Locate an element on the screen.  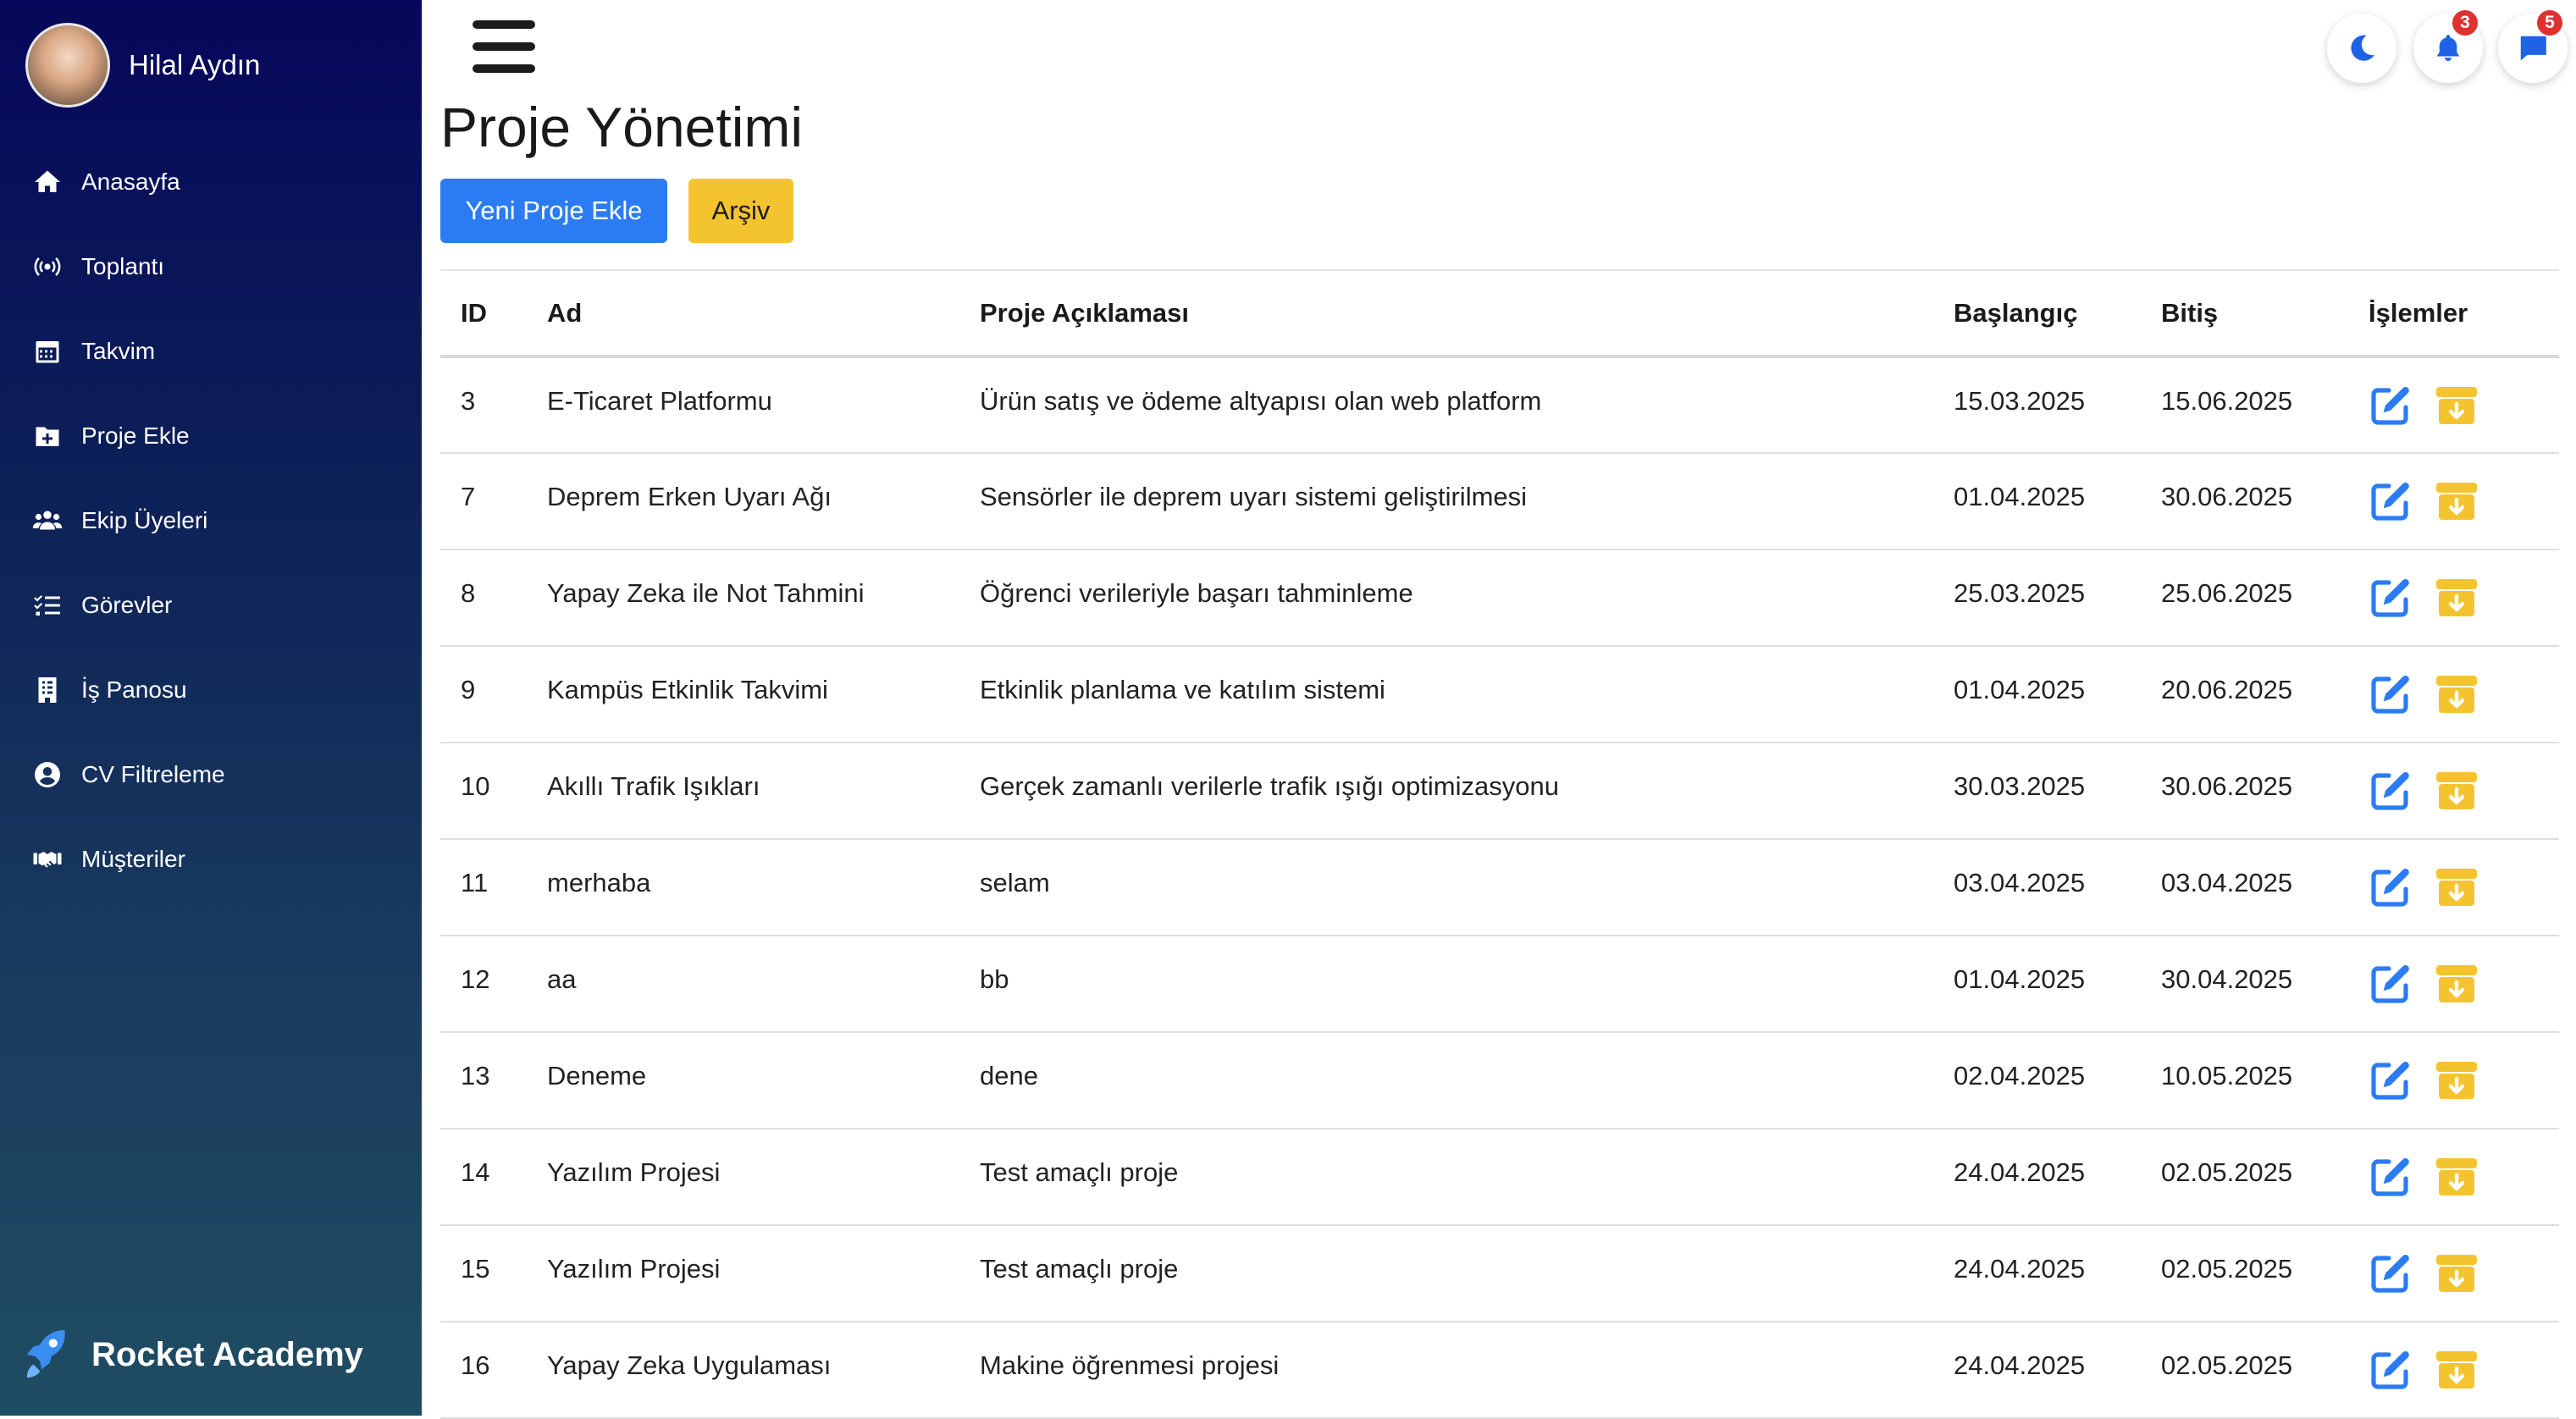
theme-toggle-button is located at coordinates (2361, 48).